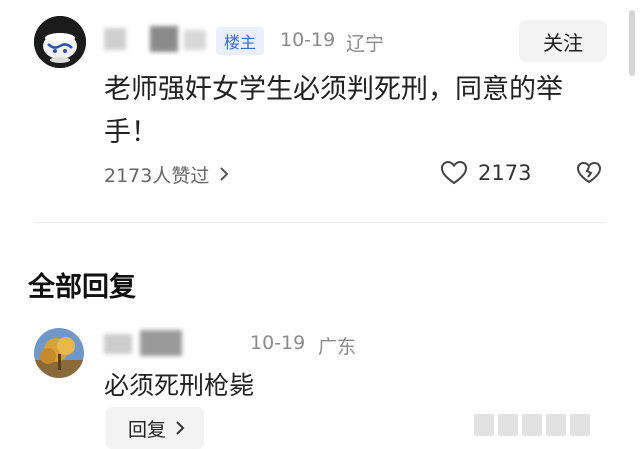  What do you see at coordinates (632, 43) in the screenshot?
I see `scrollbar` at bounding box center [632, 43].